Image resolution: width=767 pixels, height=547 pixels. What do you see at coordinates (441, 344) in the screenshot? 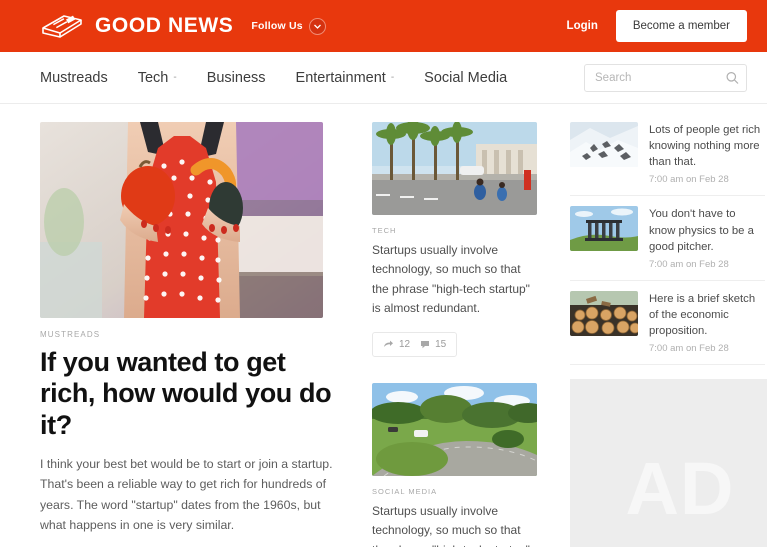
I see `comment-count-label: 15` at bounding box center [441, 344].